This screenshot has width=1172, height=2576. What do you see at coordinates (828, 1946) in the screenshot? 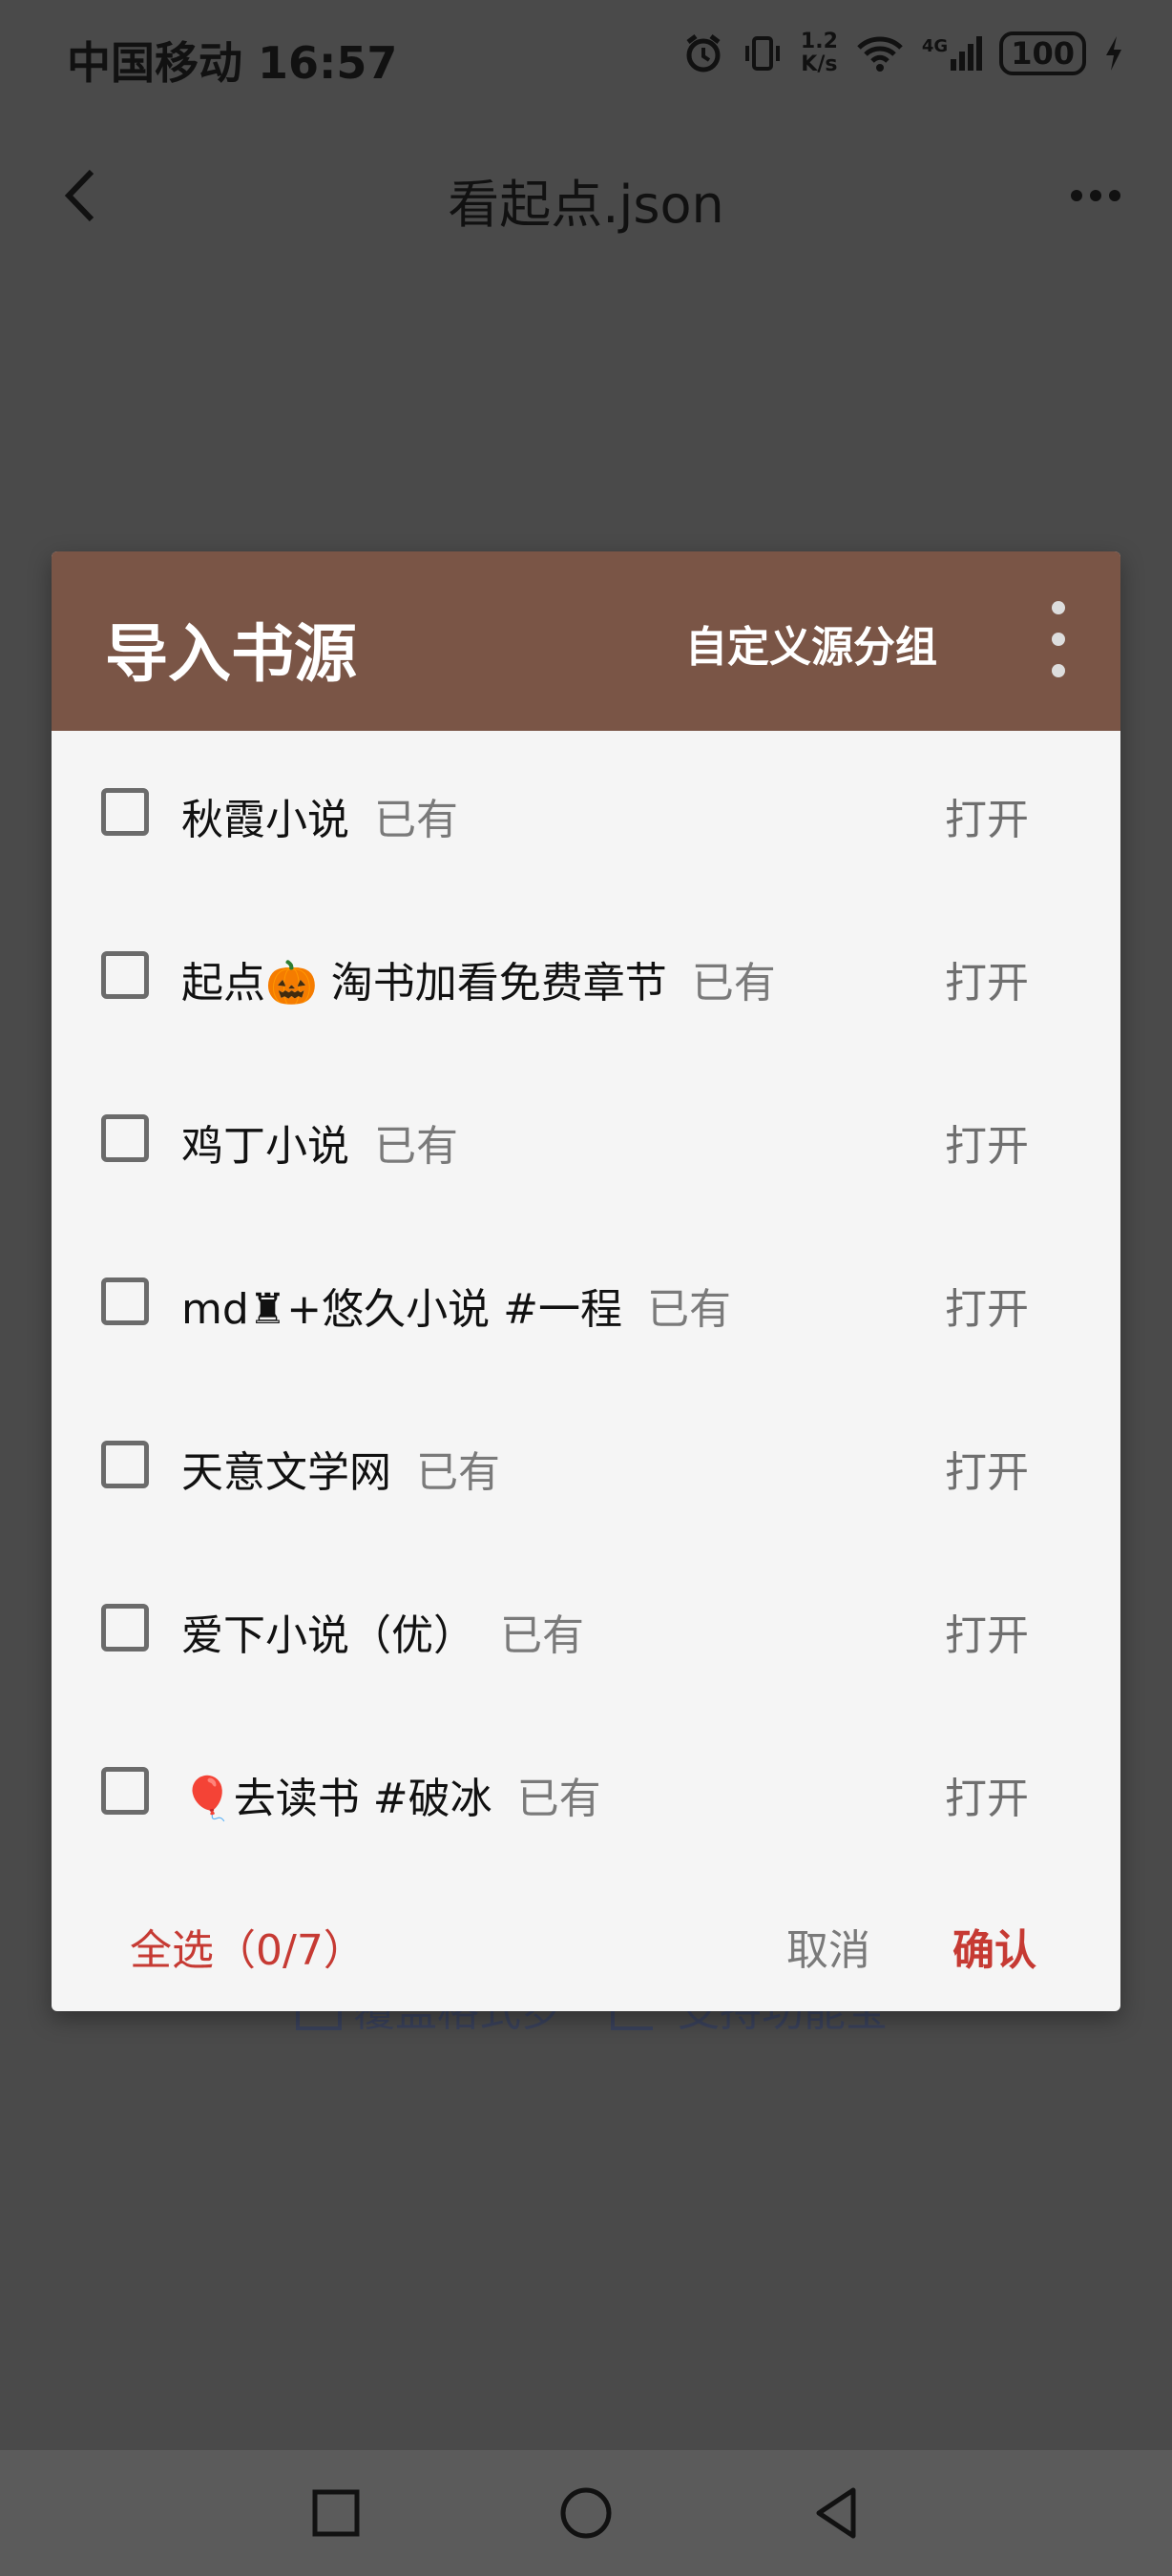
I see `cancel-button: 取消` at bounding box center [828, 1946].